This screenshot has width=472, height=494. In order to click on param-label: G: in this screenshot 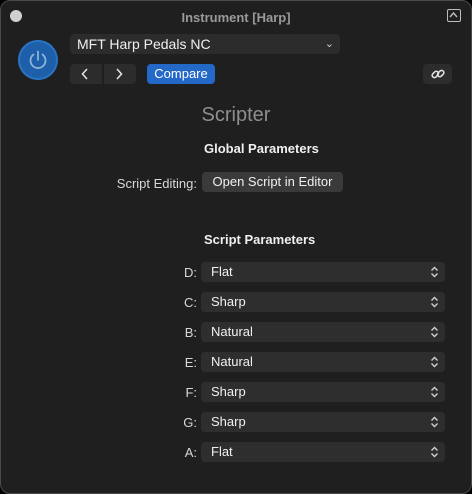, I will do `click(190, 422)`.